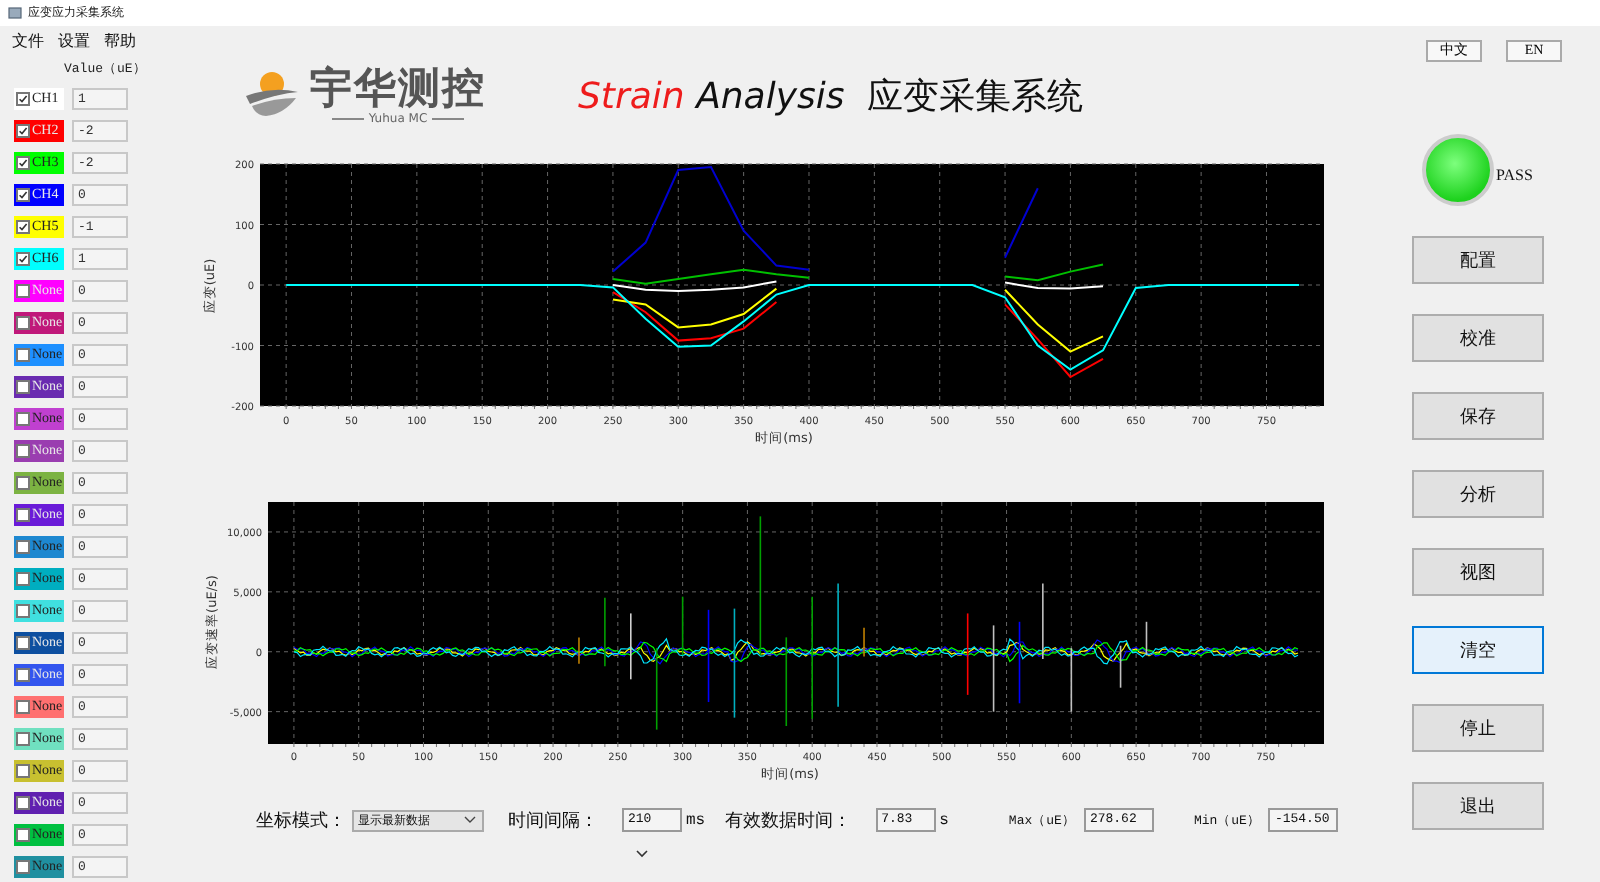 The image size is (1600, 882). I want to click on menu-item: 文件, so click(28, 41).